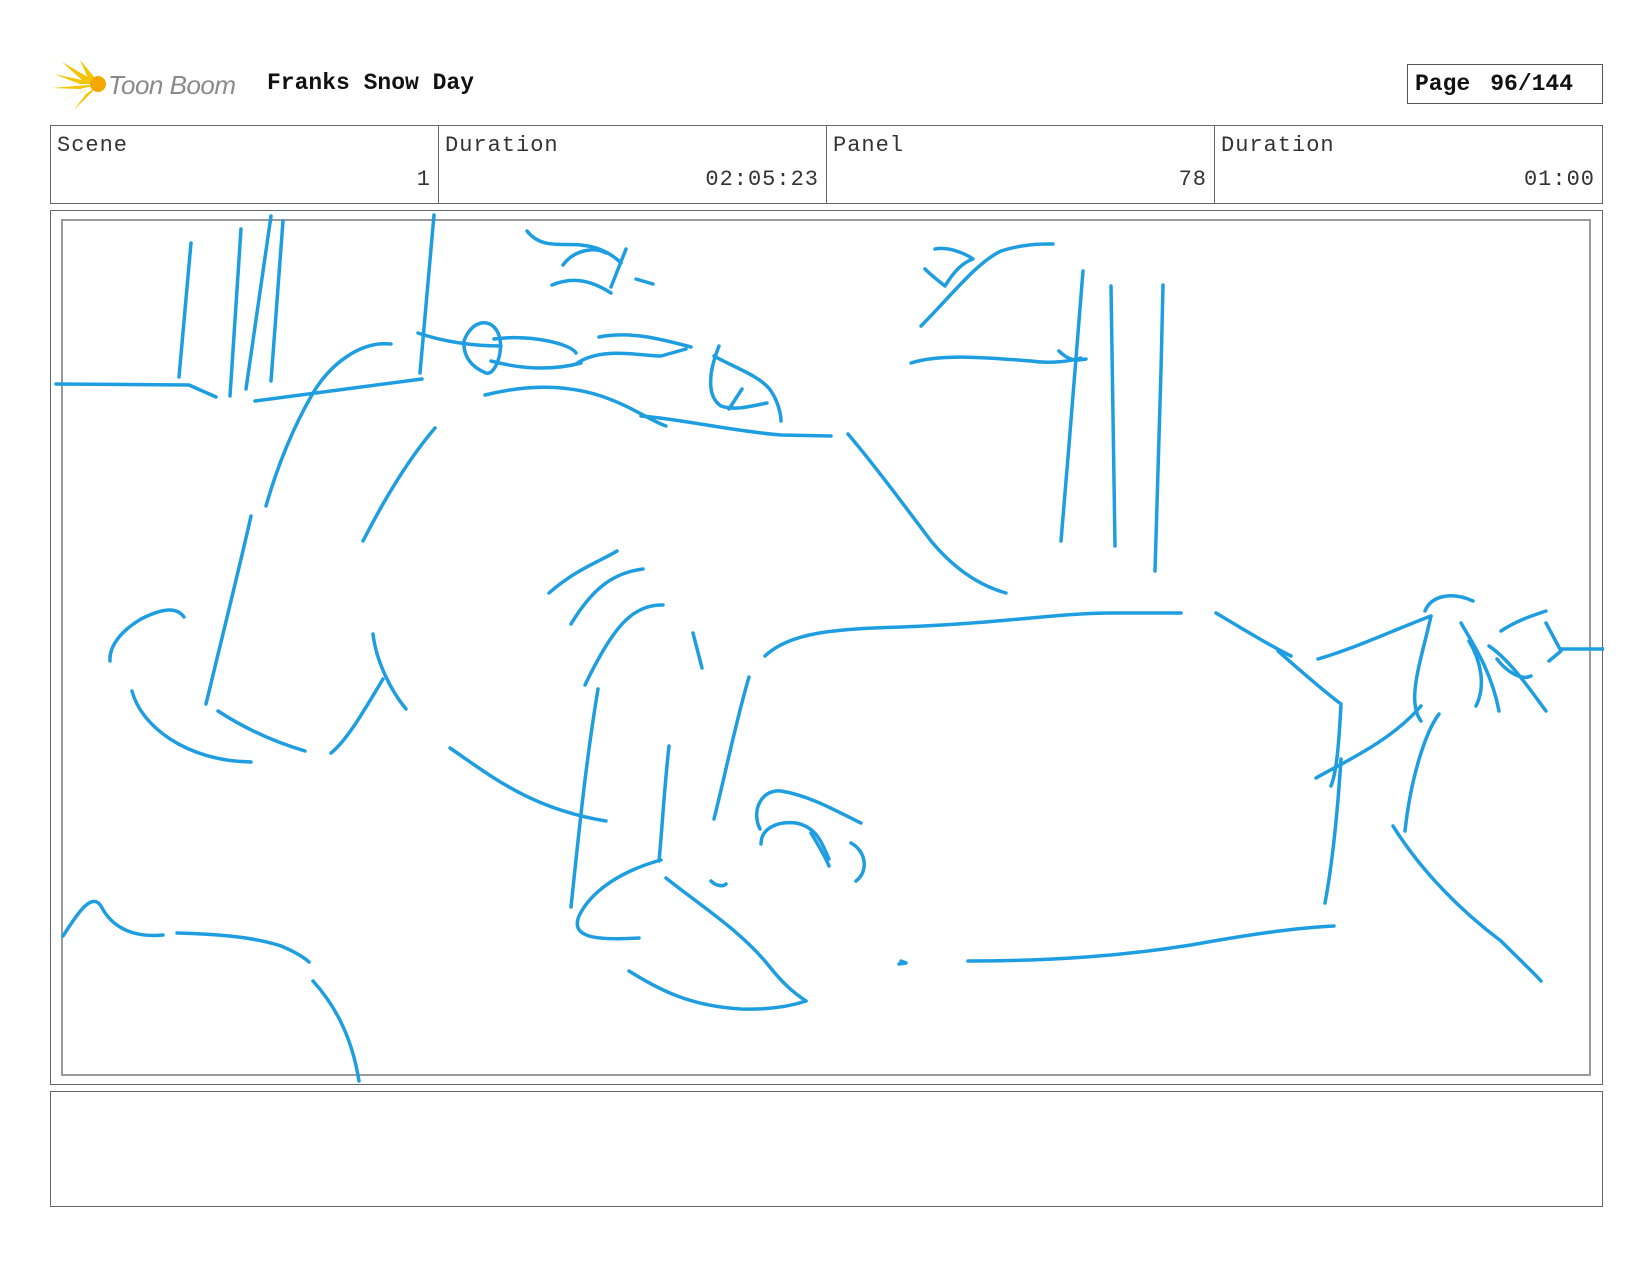  Describe the element at coordinates (371, 83) in the screenshot. I see `project-title: Franks Snow Day` at that location.